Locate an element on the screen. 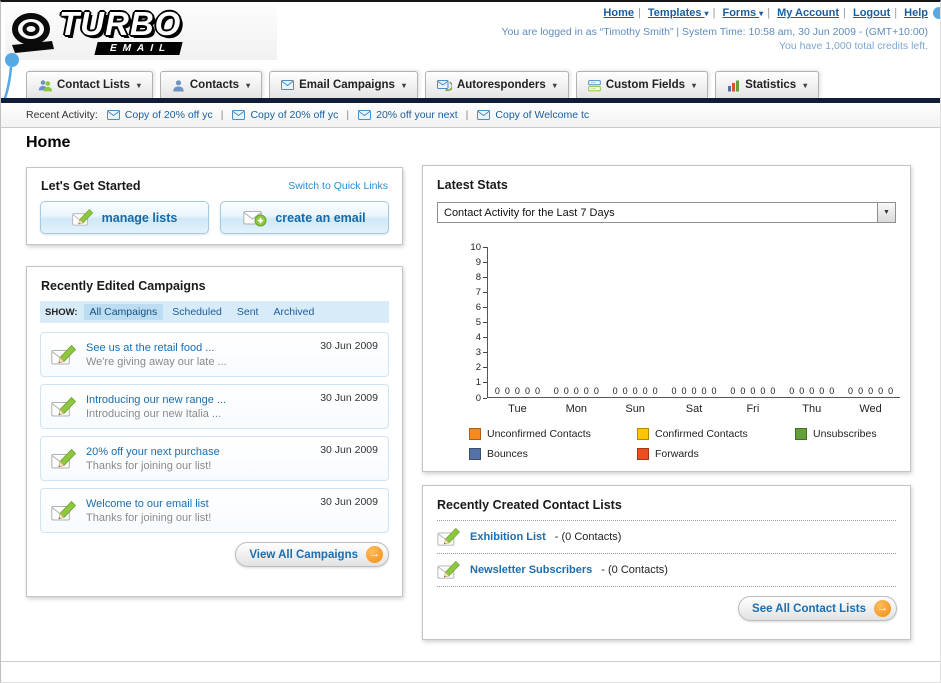 This screenshot has height=683, width=941. top-link-help: Help is located at coordinates (916, 13).